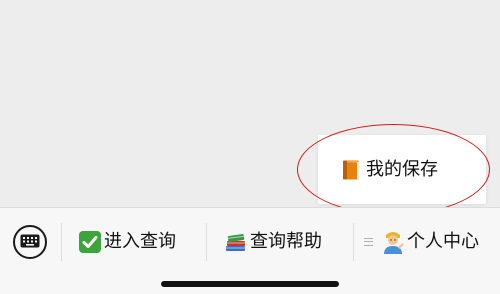 This screenshot has height=294, width=500. I want to click on menu-item-label: 个人中心, so click(443, 241).